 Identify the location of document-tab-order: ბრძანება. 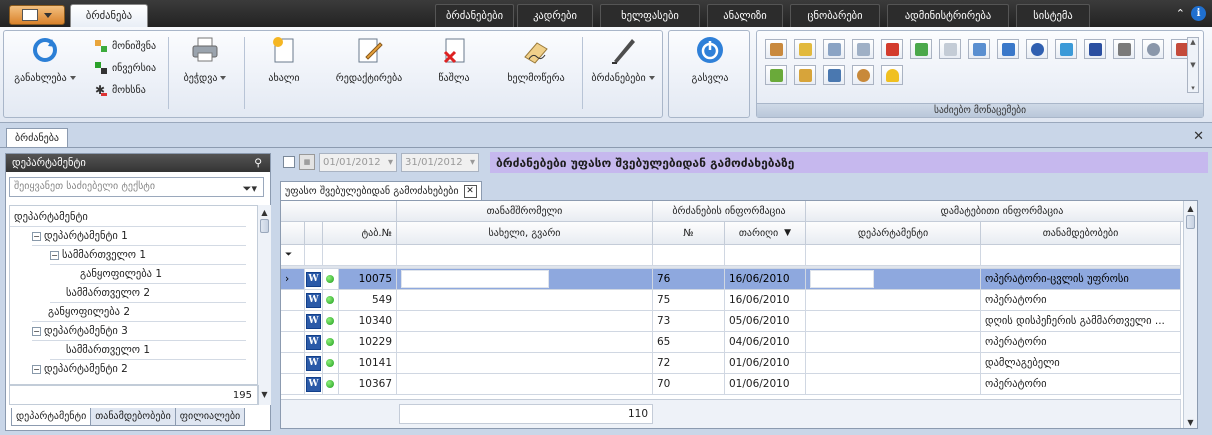
(37, 138).